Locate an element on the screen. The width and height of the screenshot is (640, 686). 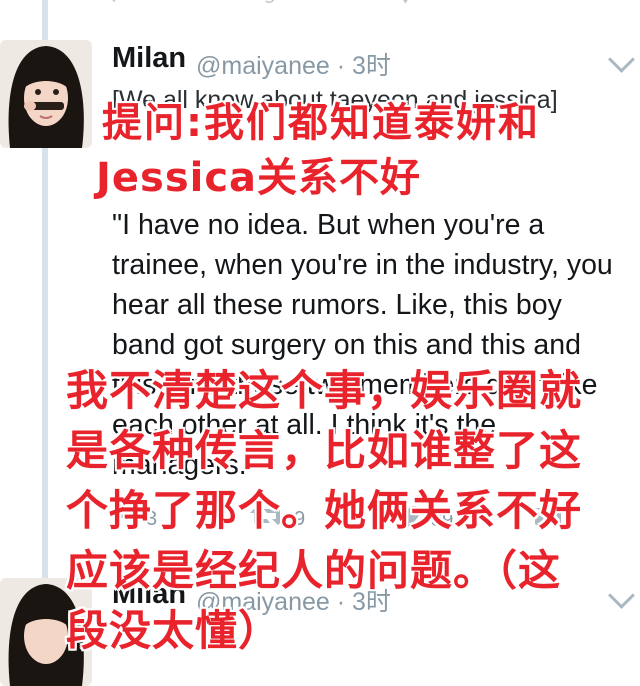
reply-icon: ↩ is located at coordinates (117, 4).